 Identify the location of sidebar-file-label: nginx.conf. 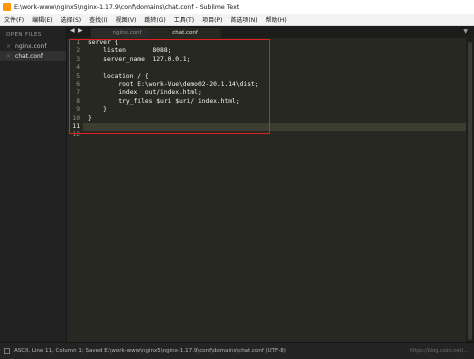
(31, 46).